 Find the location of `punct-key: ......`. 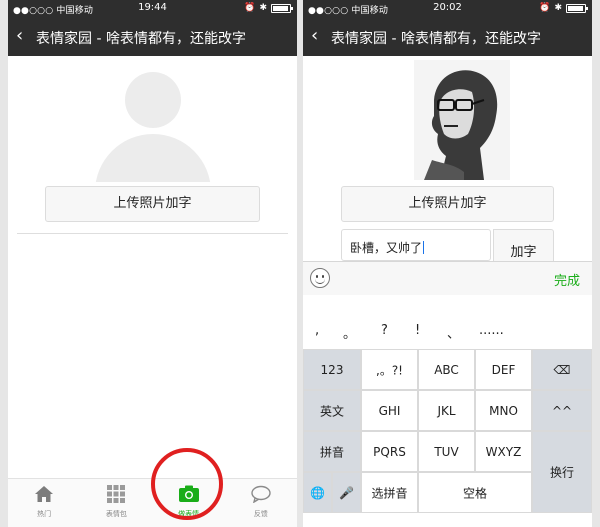

punct-key: ...... is located at coordinates (491, 330).